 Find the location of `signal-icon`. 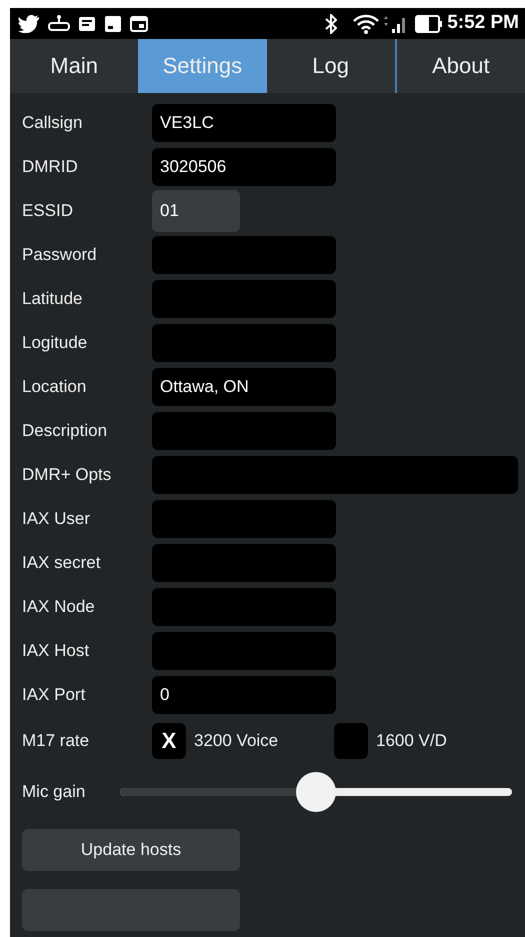

signal-icon is located at coordinates (395, 24).